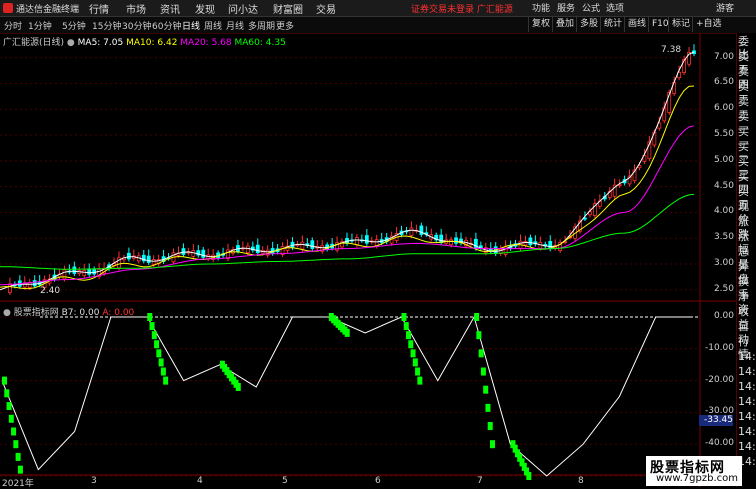 The image size is (756, 489). Describe the element at coordinates (136, 25) in the screenshot. I see `period-tab-30min: 30分钟` at that location.